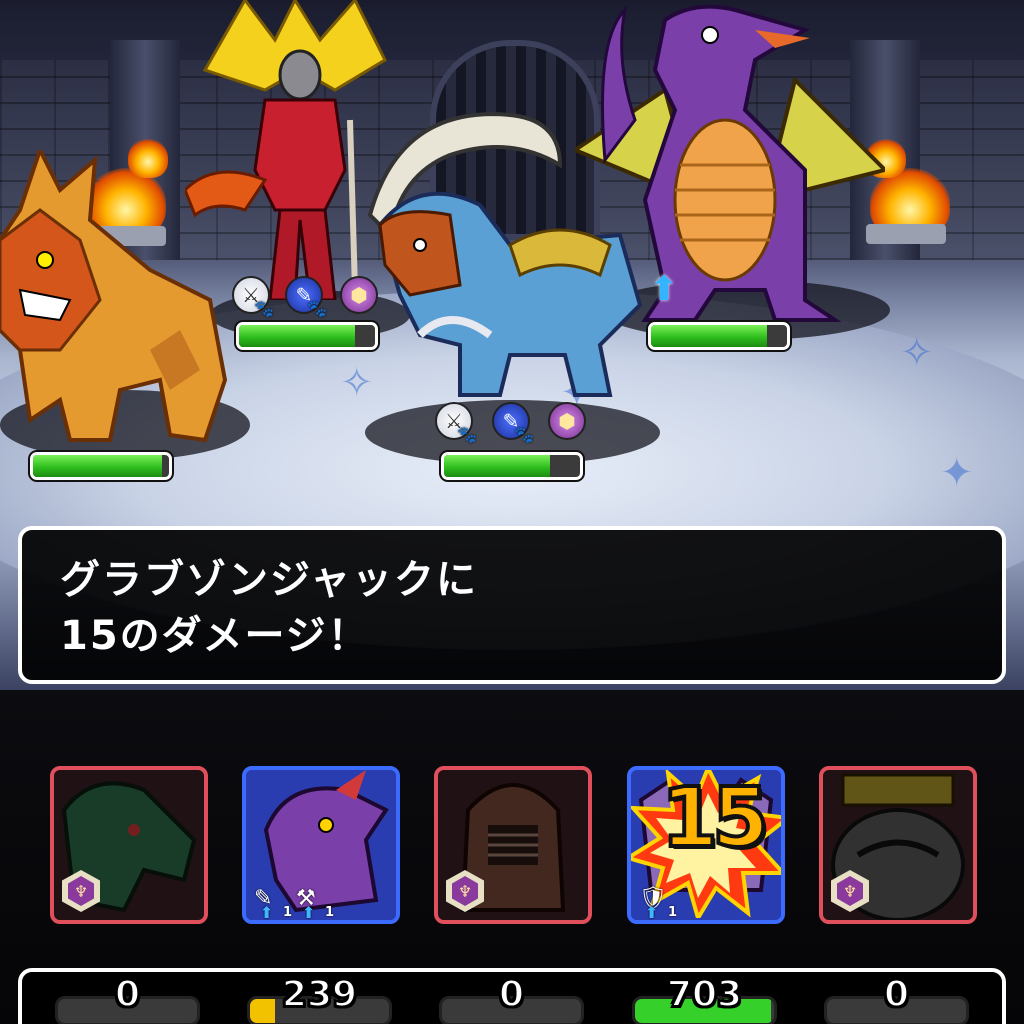 The width and height of the screenshot is (1024, 1024). What do you see at coordinates (512, 605) in the screenshot?
I see `battle-message-box: グラブゾンジャックに 15のダメージ！` at bounding box center [512, 605].